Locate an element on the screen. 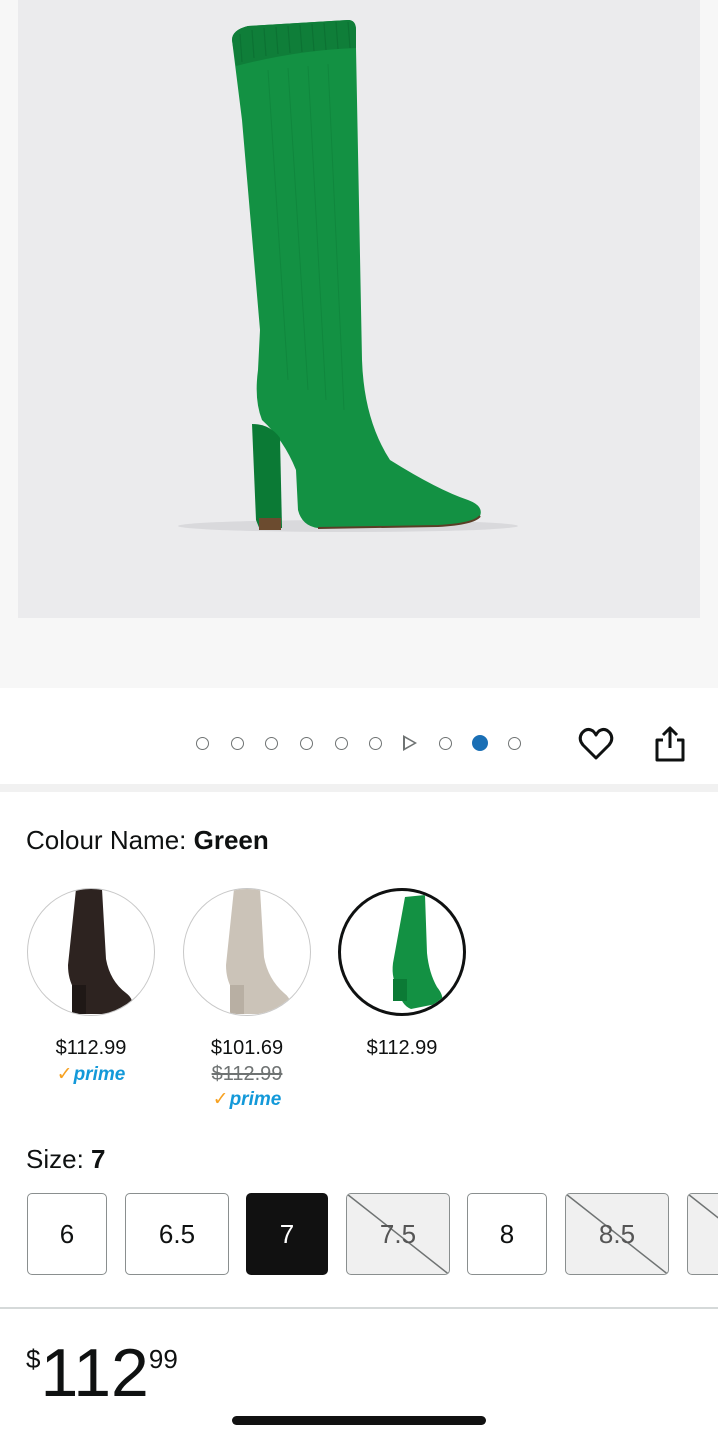  heart-icon is located at coordinates (596, 744).